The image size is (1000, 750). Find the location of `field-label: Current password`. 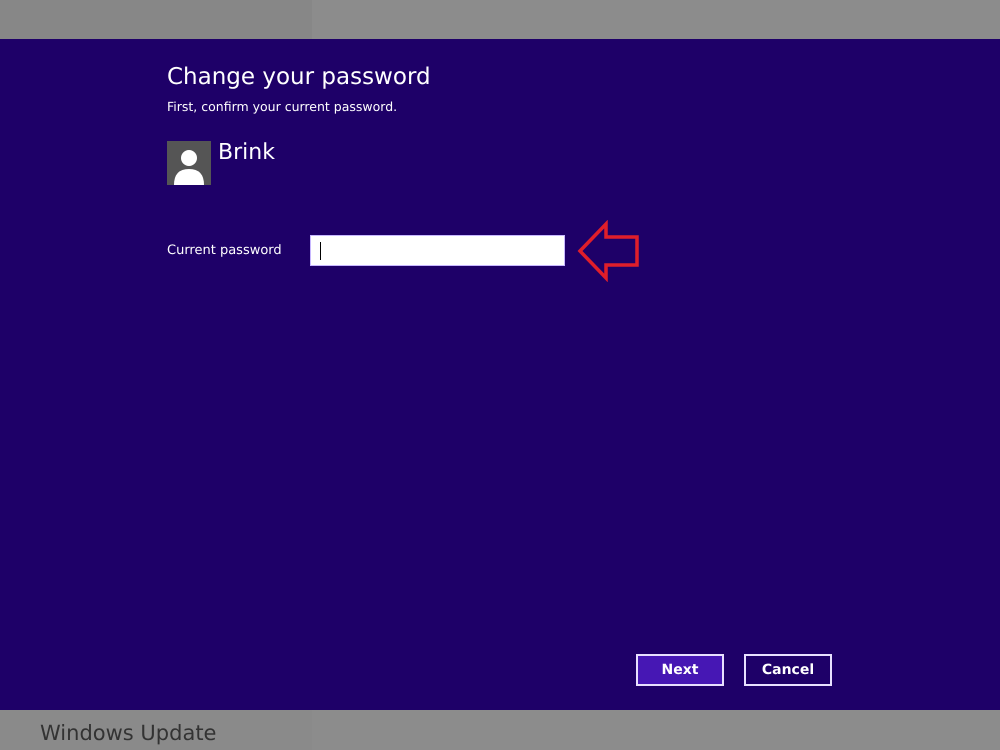

field-label: Current password is located at coordinates (225, 251).